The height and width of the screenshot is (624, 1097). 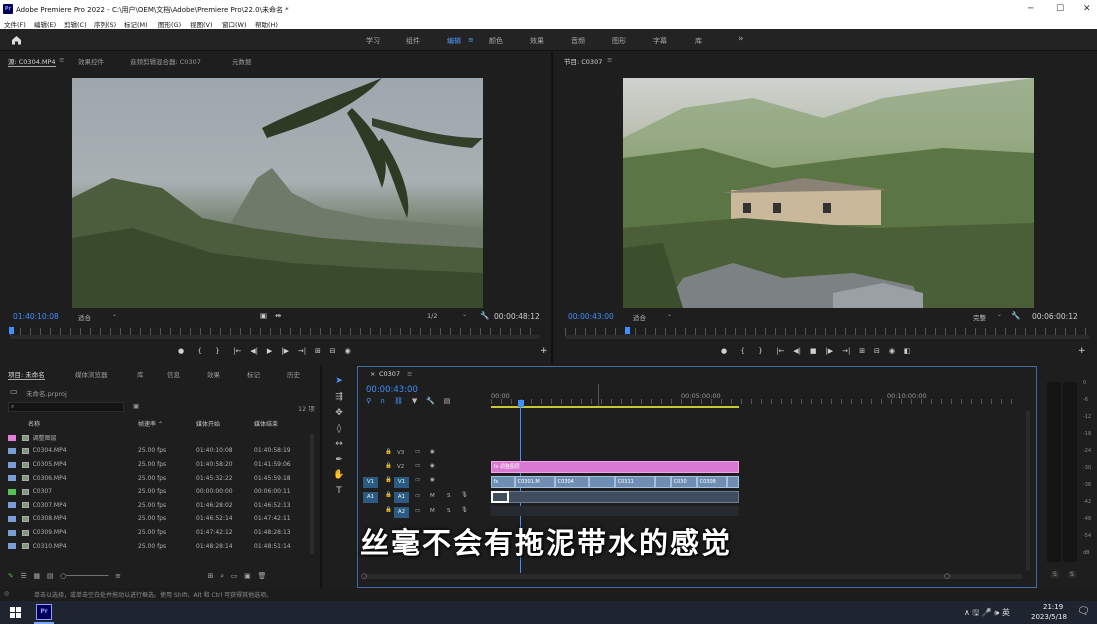 What do you see at coordinates (161, 519) in the screenshot?
I see `project-row: C0308.MP4 25.00 fps 01:46:52:14 01:47:42:11` at bounding box center [161, 519].